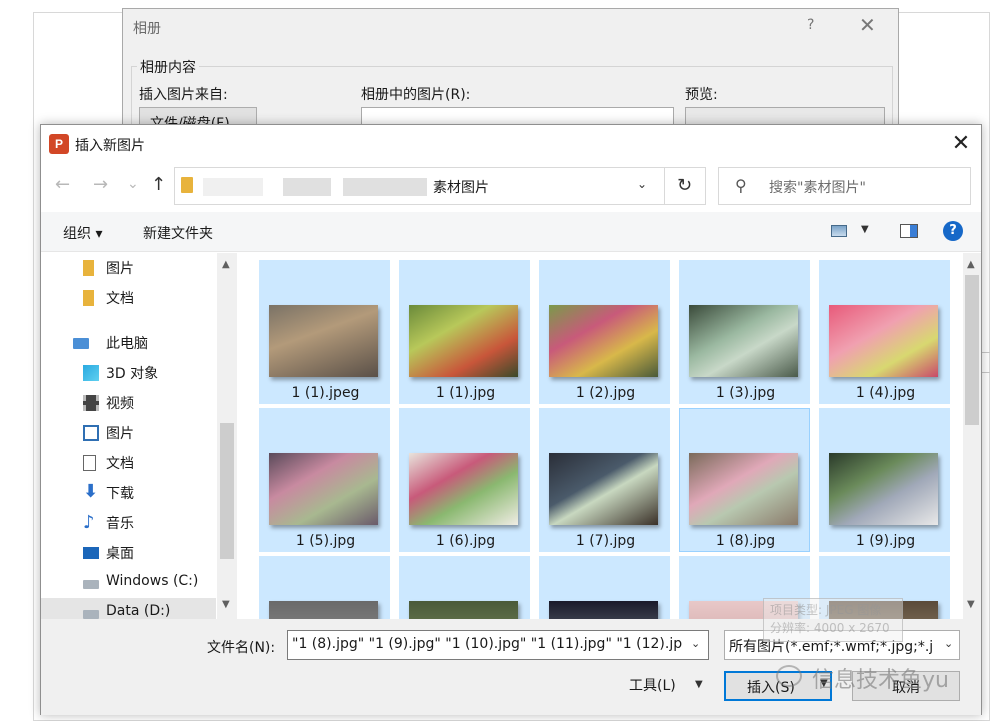  I want to click on file-item: 1 (7).jpg, so click(604, 480).